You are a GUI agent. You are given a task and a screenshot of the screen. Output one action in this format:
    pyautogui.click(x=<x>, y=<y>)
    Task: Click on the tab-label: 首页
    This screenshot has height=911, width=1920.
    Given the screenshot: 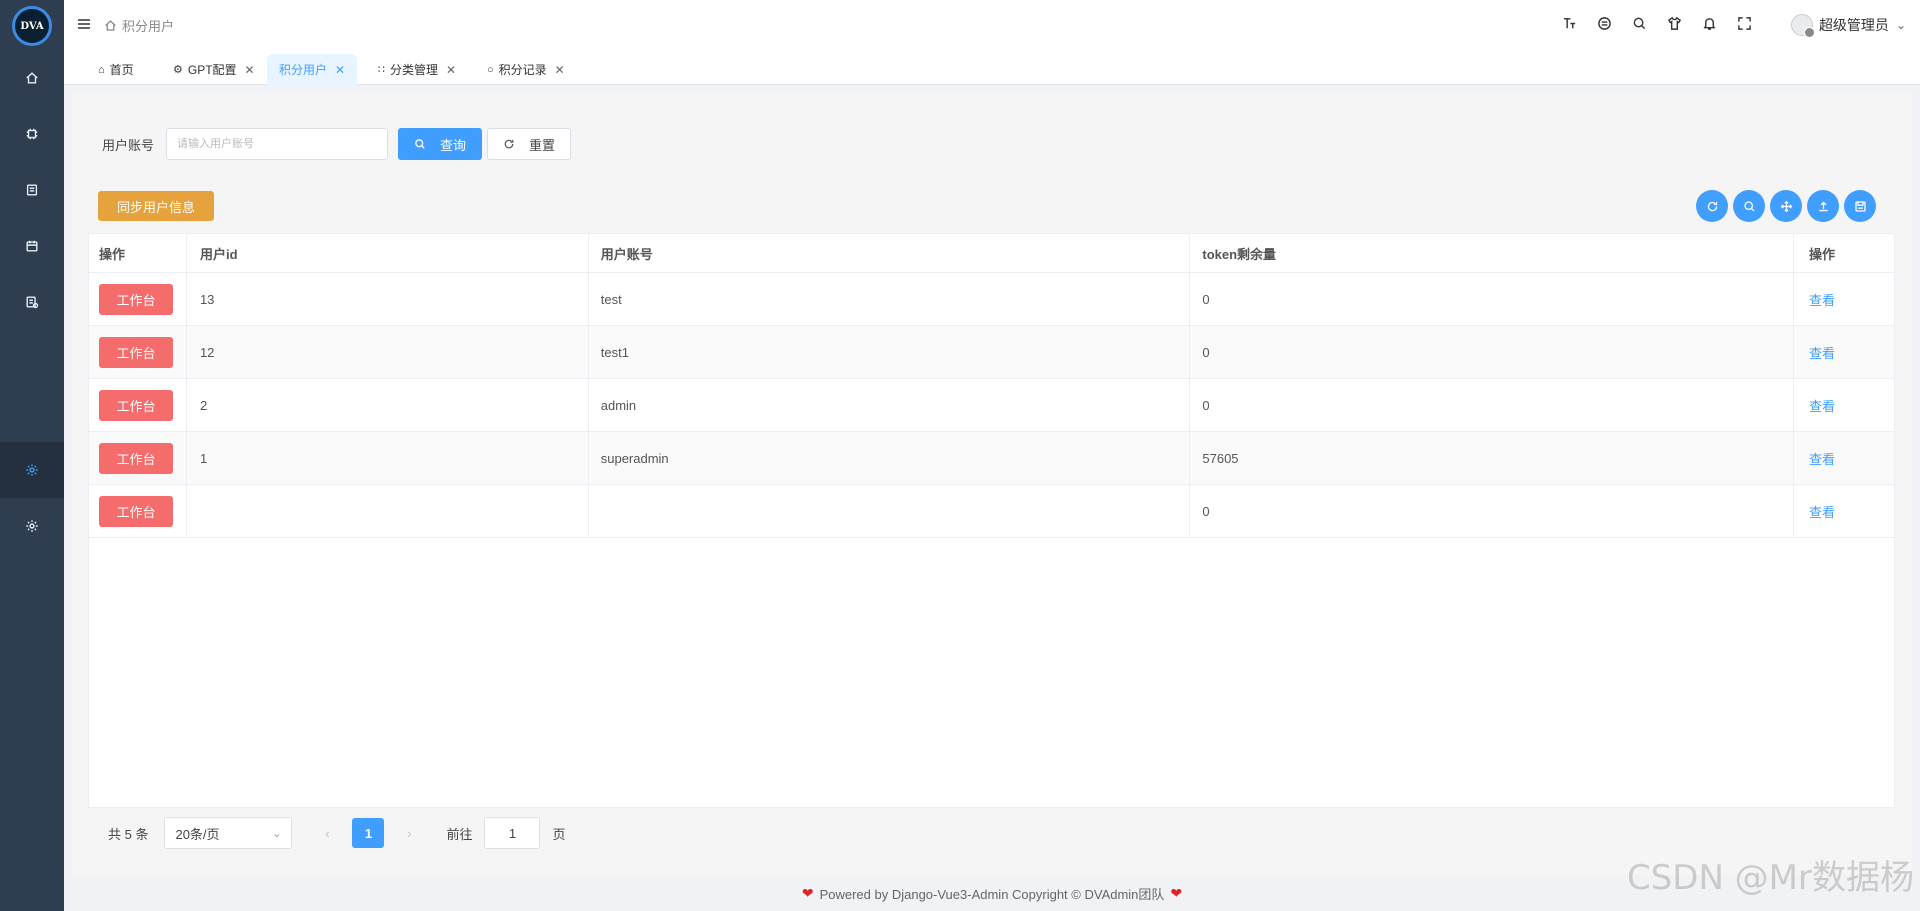 What is the action you would take?
    pyautogui.click(x=121, y=70)
    